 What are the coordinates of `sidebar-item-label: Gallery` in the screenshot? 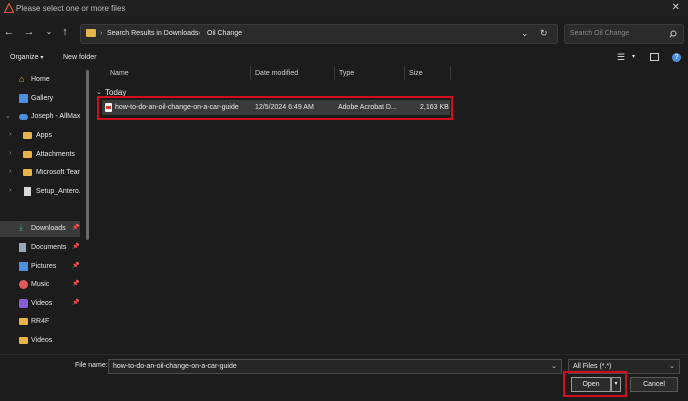 It's located at (42, 98).